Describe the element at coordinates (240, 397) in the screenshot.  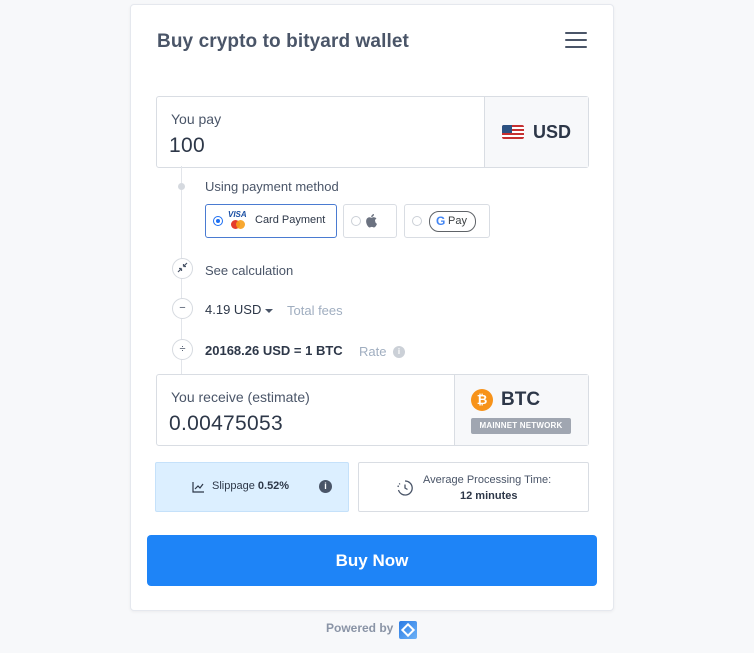
I see `receive-label: You receive (estimate)` at that location.